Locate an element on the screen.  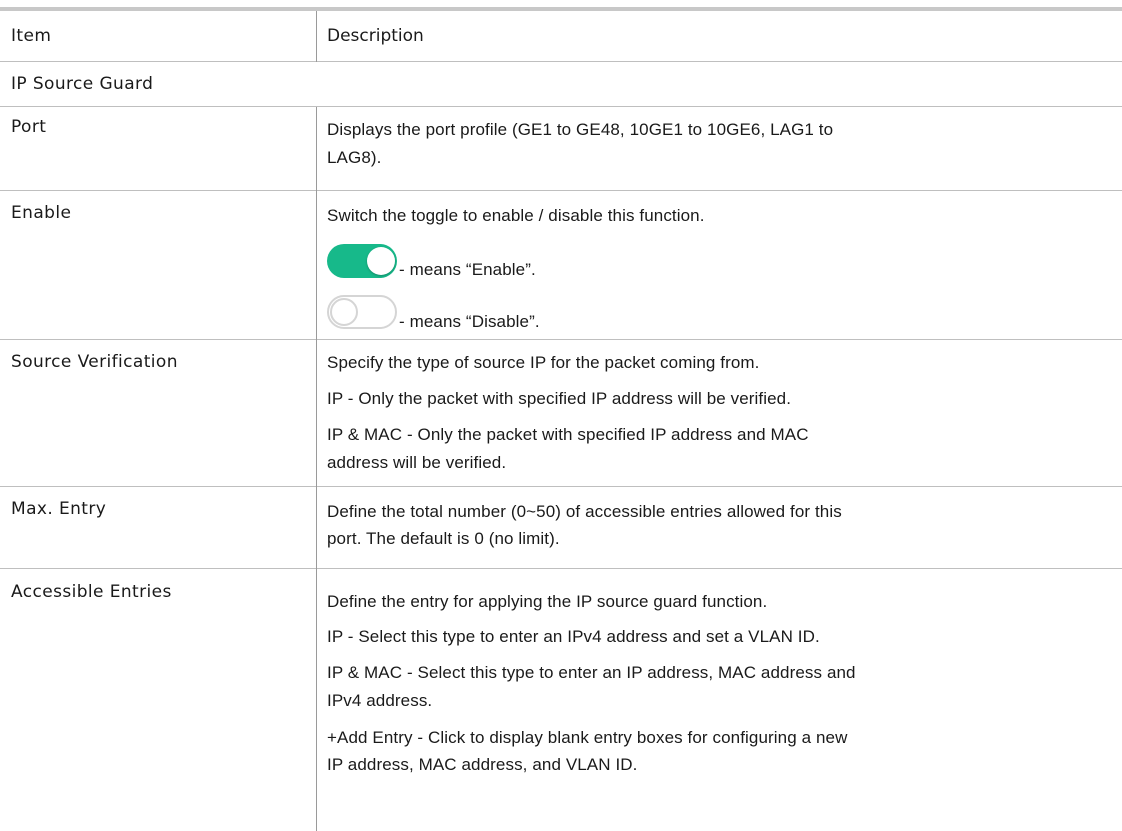
item-enable: Enable is located at coordinates (41, 213).